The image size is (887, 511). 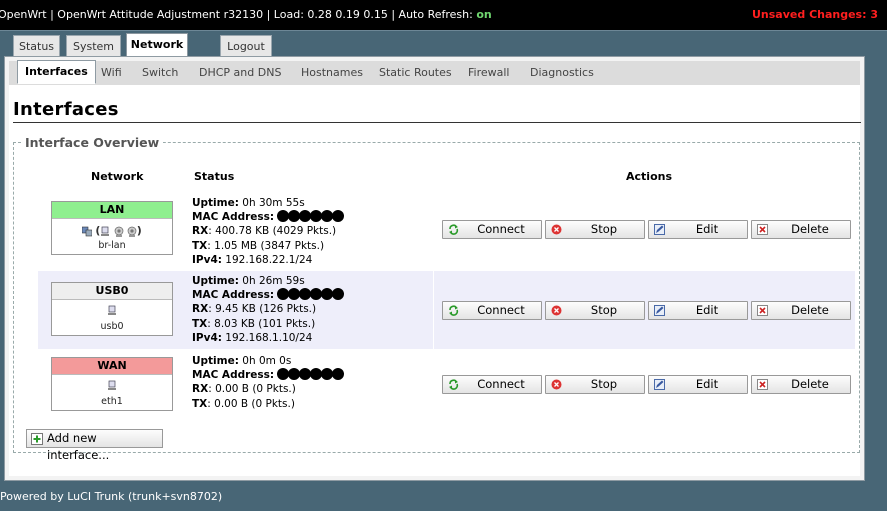 What do you see at coordinates (112, 210) in the screenshot?
I see `network-name: LAN` at bounding box center [112, 210].